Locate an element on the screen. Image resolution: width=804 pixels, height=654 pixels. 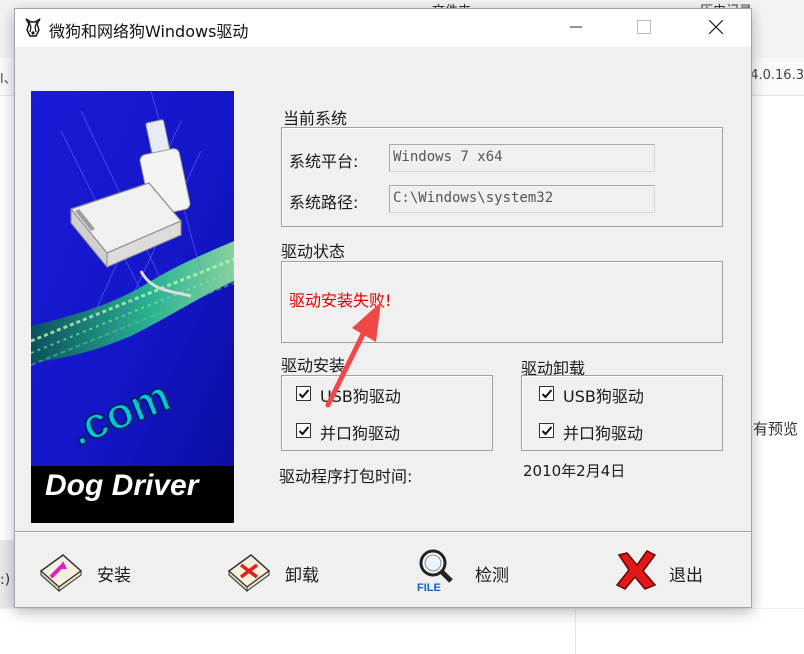
magnifier-icon: FILE is located at coordinates (435, 571).